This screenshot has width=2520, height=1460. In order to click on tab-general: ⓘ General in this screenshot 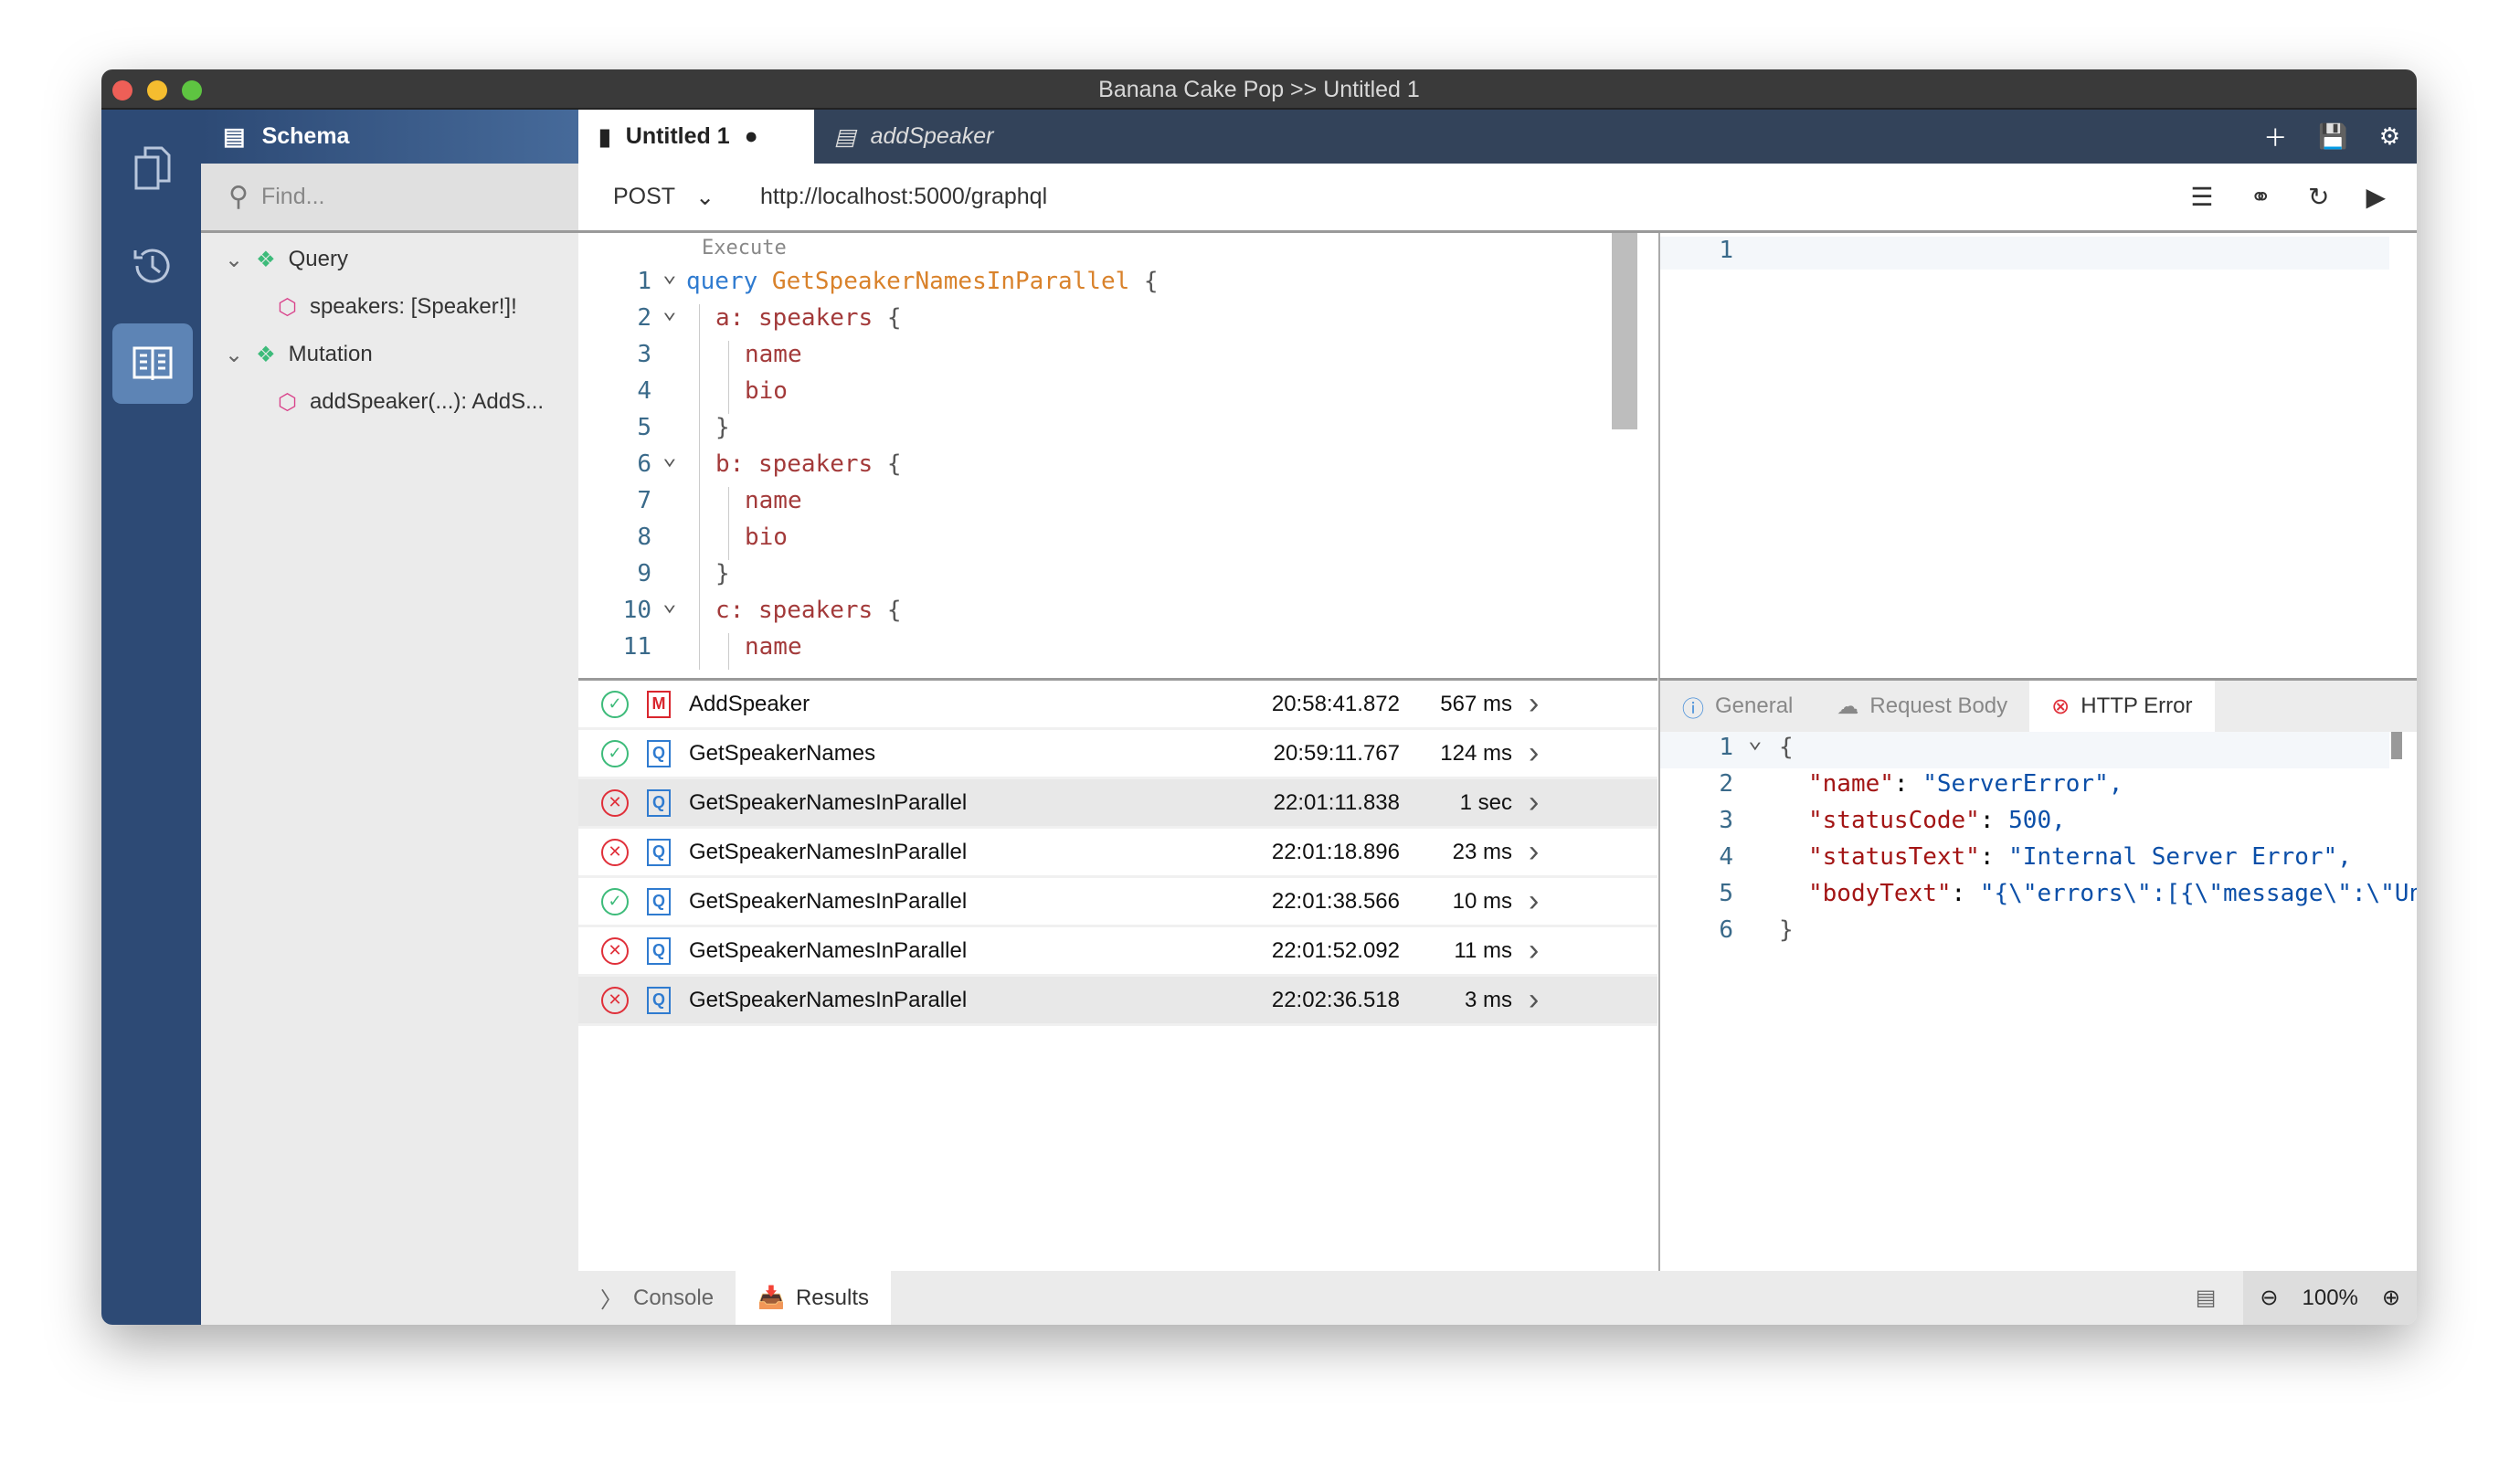, I will do `click(1737, 706)`.